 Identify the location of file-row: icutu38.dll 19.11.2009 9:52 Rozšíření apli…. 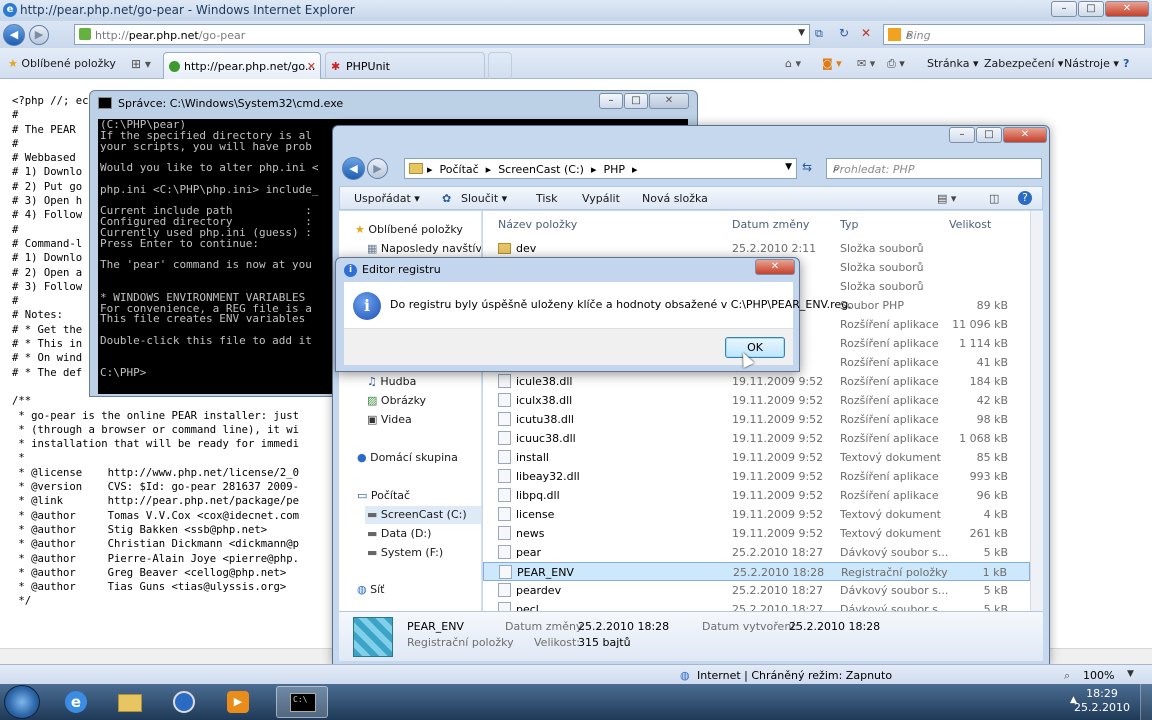
(756, 419).